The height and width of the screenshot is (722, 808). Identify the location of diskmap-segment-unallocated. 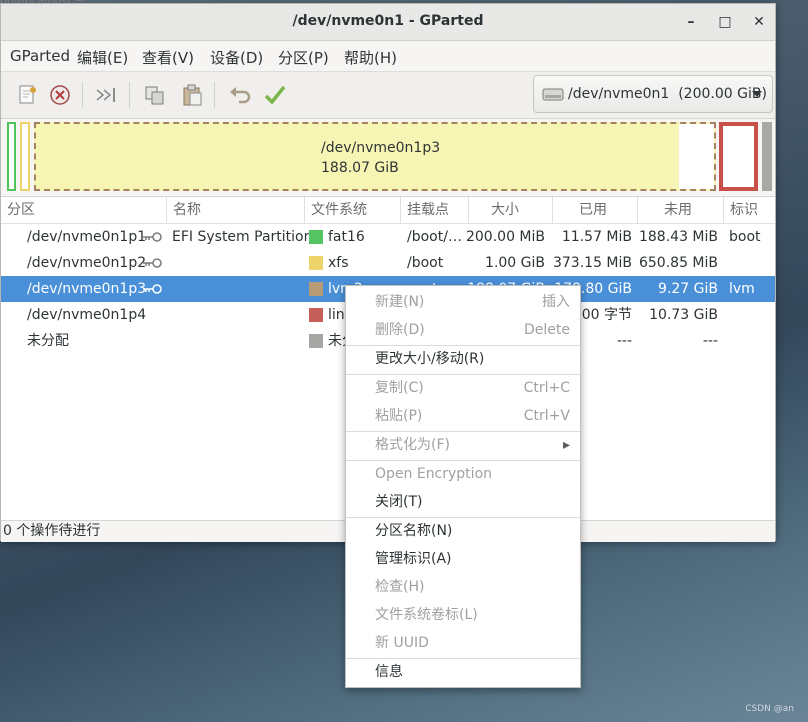
(767, 156).